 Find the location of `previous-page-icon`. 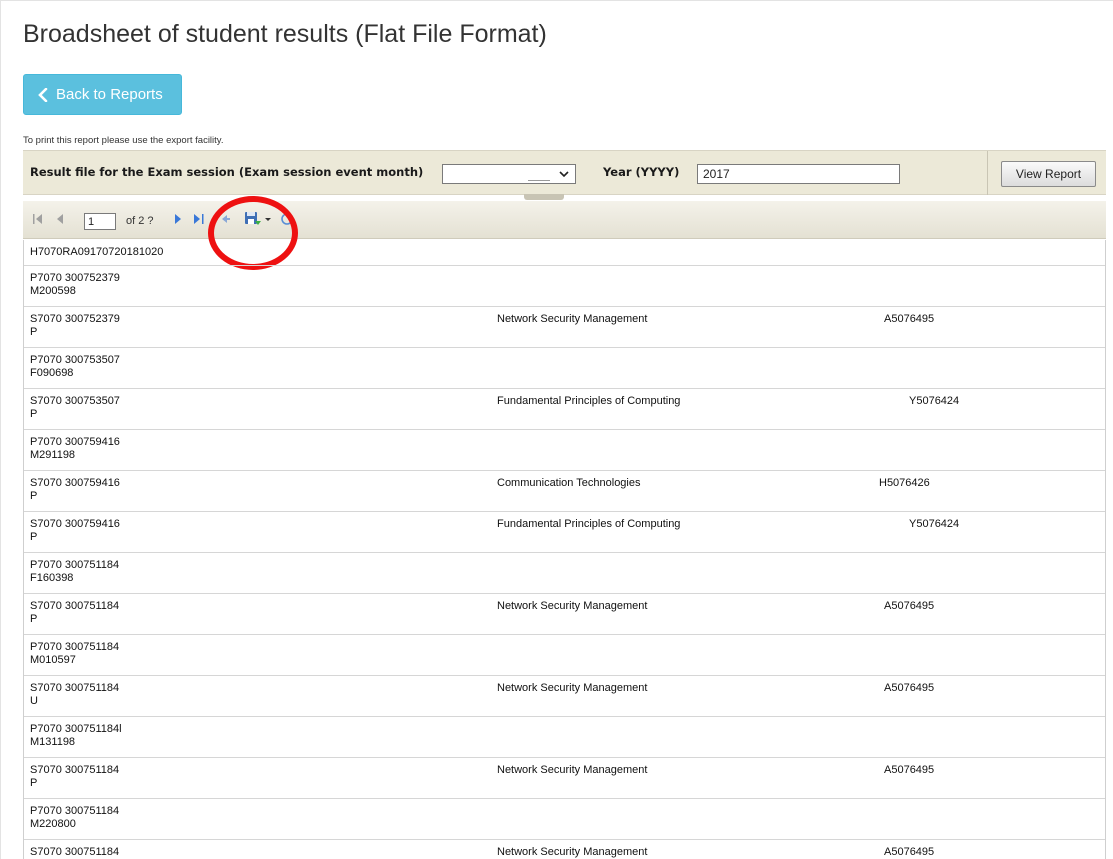

previous-page-icon is located at coordinates (60, 219).